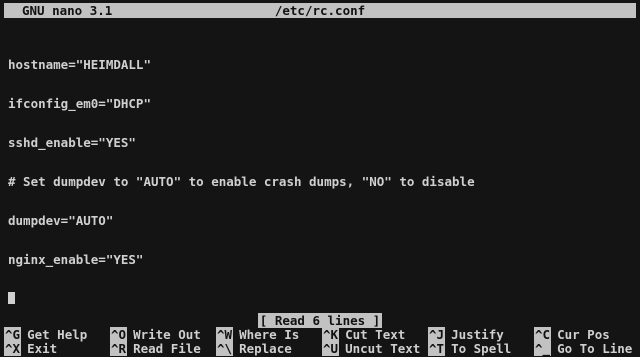 The image size is (640, 357). What do you see at coordinates (375, 334) in the screenshot?
I see `shortcut-label: Cut Text` at bounding box center [375, 334].